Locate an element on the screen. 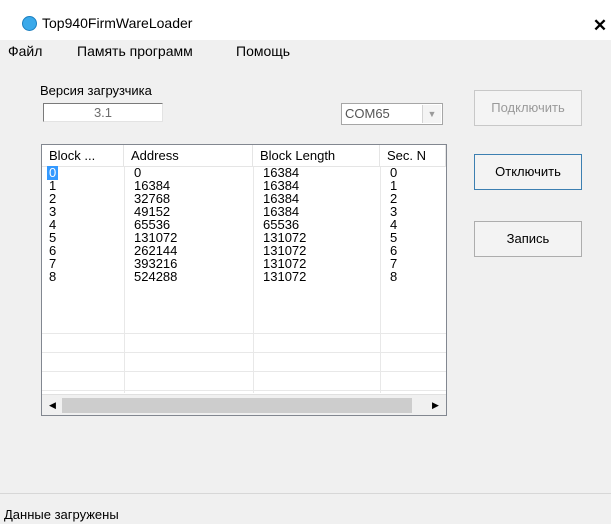 The width and height of the screenshot is (611, 524). menu-bar: Файл Память программ Помощь is located at coordinates (305, 51).